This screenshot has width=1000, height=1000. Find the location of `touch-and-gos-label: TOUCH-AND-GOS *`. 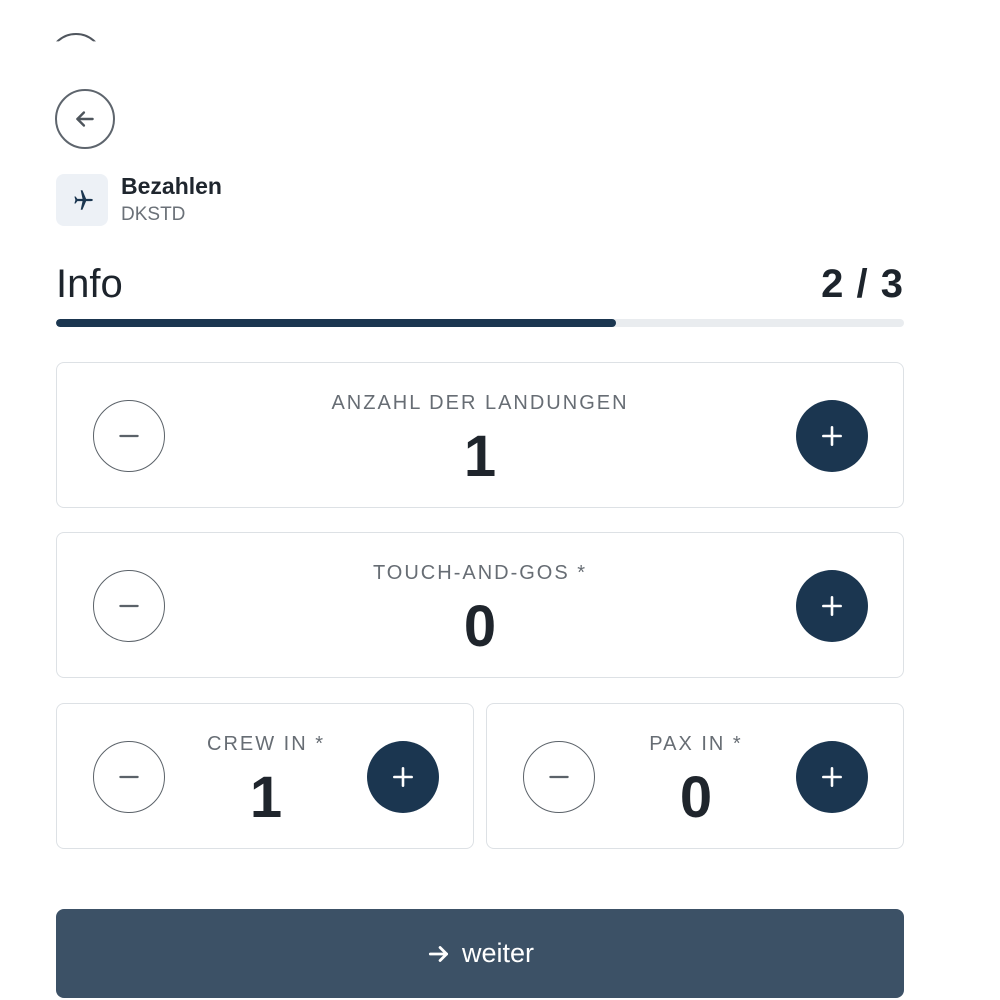

touch-and-gos-label: TOUCH-AND-GOS * is located at coordinates (480, 573).